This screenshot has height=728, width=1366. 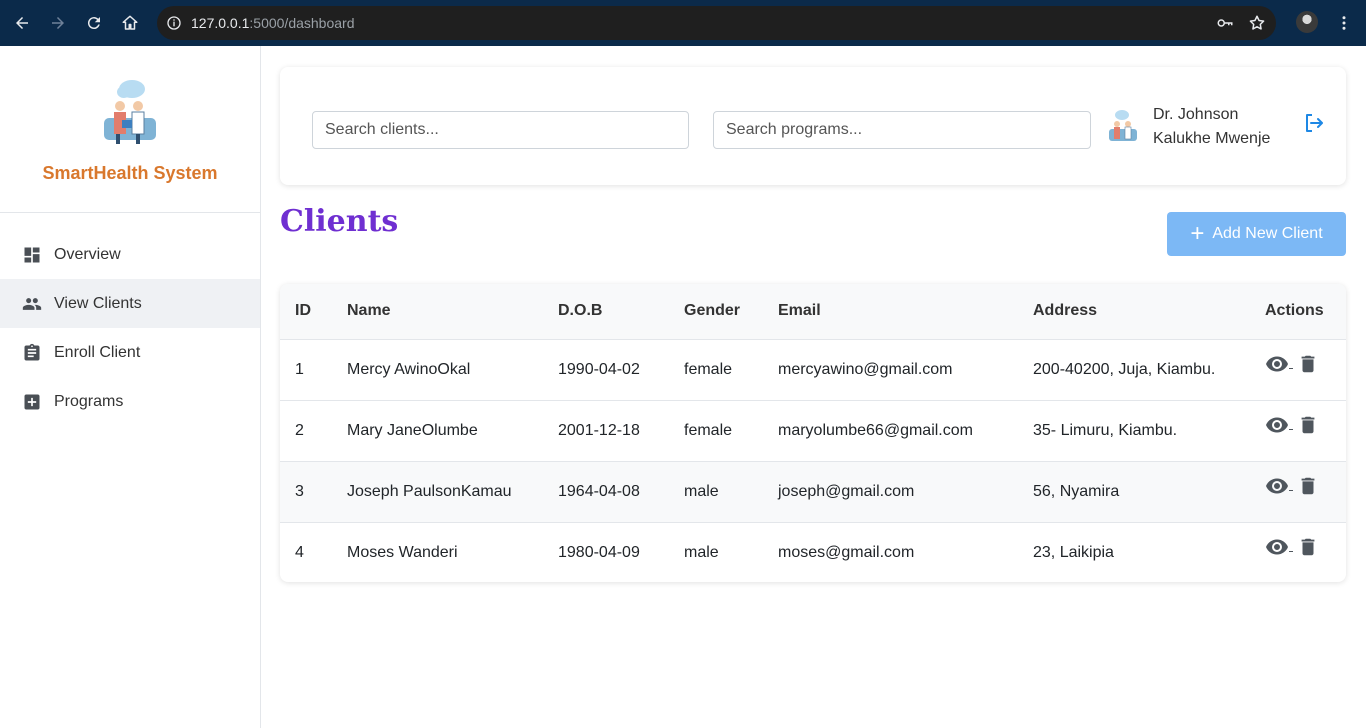 What do you see at coordinates (902, 130) in the screenshot?
I see `search-programs-input` at bounding box center [902, 130].